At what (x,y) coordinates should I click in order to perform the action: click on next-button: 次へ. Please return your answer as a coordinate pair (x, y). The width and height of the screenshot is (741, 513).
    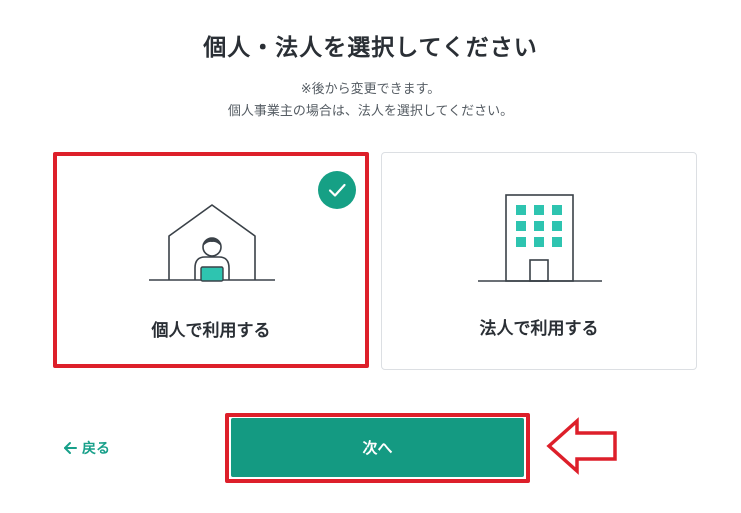
    Looking at the image, I should click on (377, 447).